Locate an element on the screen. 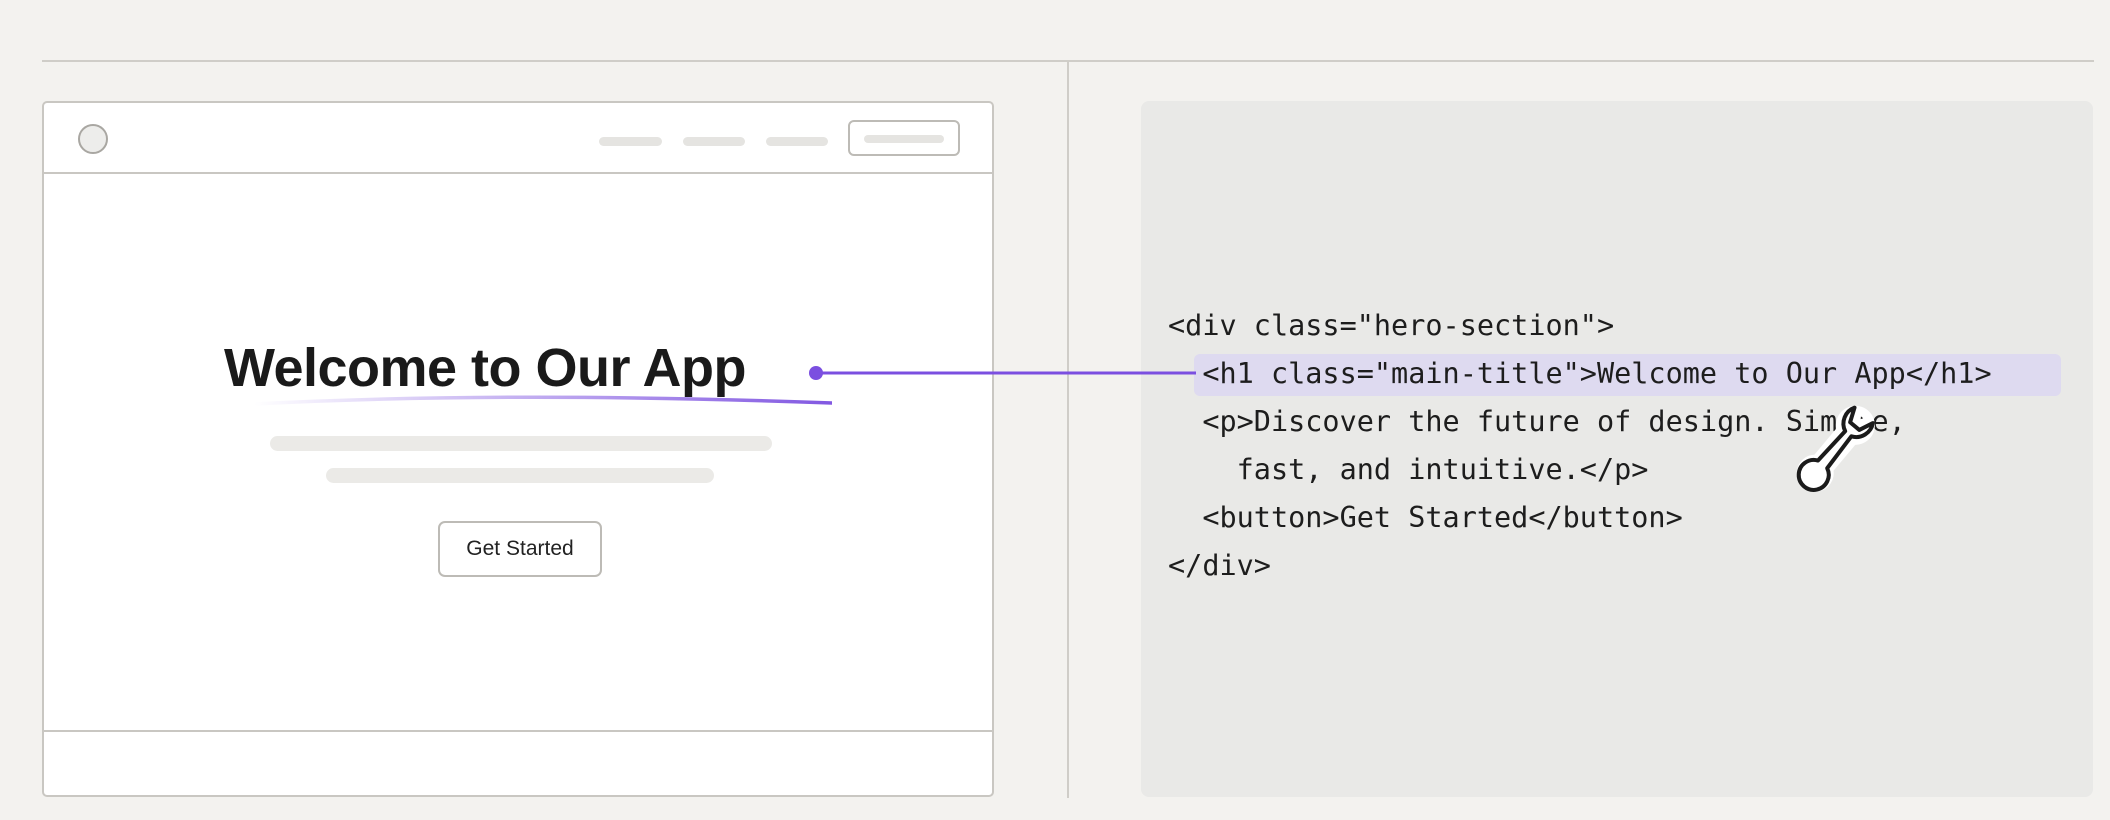 This screenshot has height=820, width=2110. title-underline is located at coordinates (542, 400).